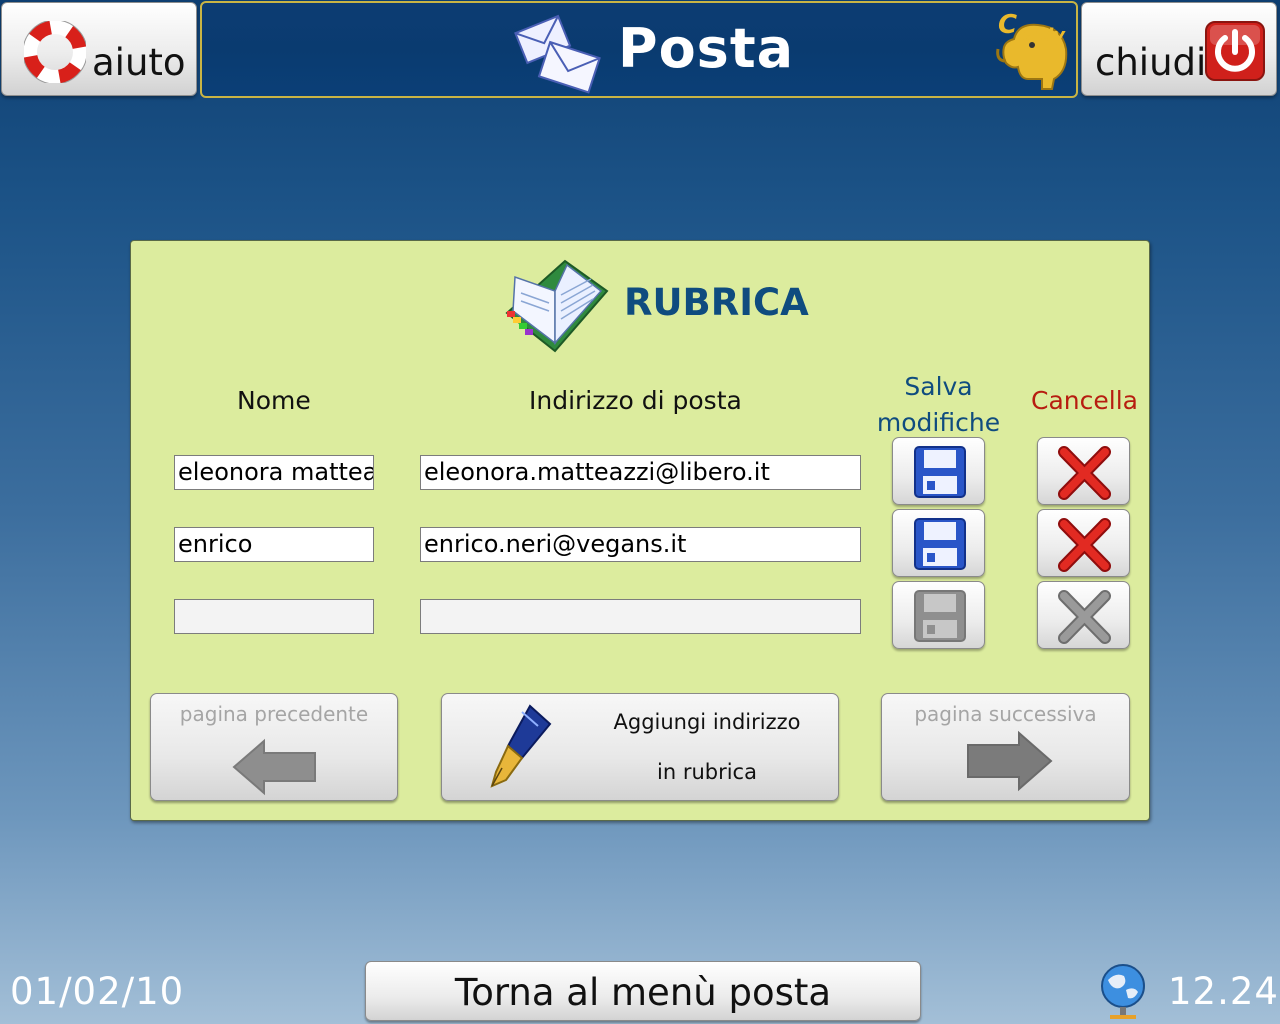  What do you see at coordinates (640, 472) in the screenshot?
I see `contact-email-field-1: eleonora.matteazzi@libero.it` at bounding box center [640, 472].